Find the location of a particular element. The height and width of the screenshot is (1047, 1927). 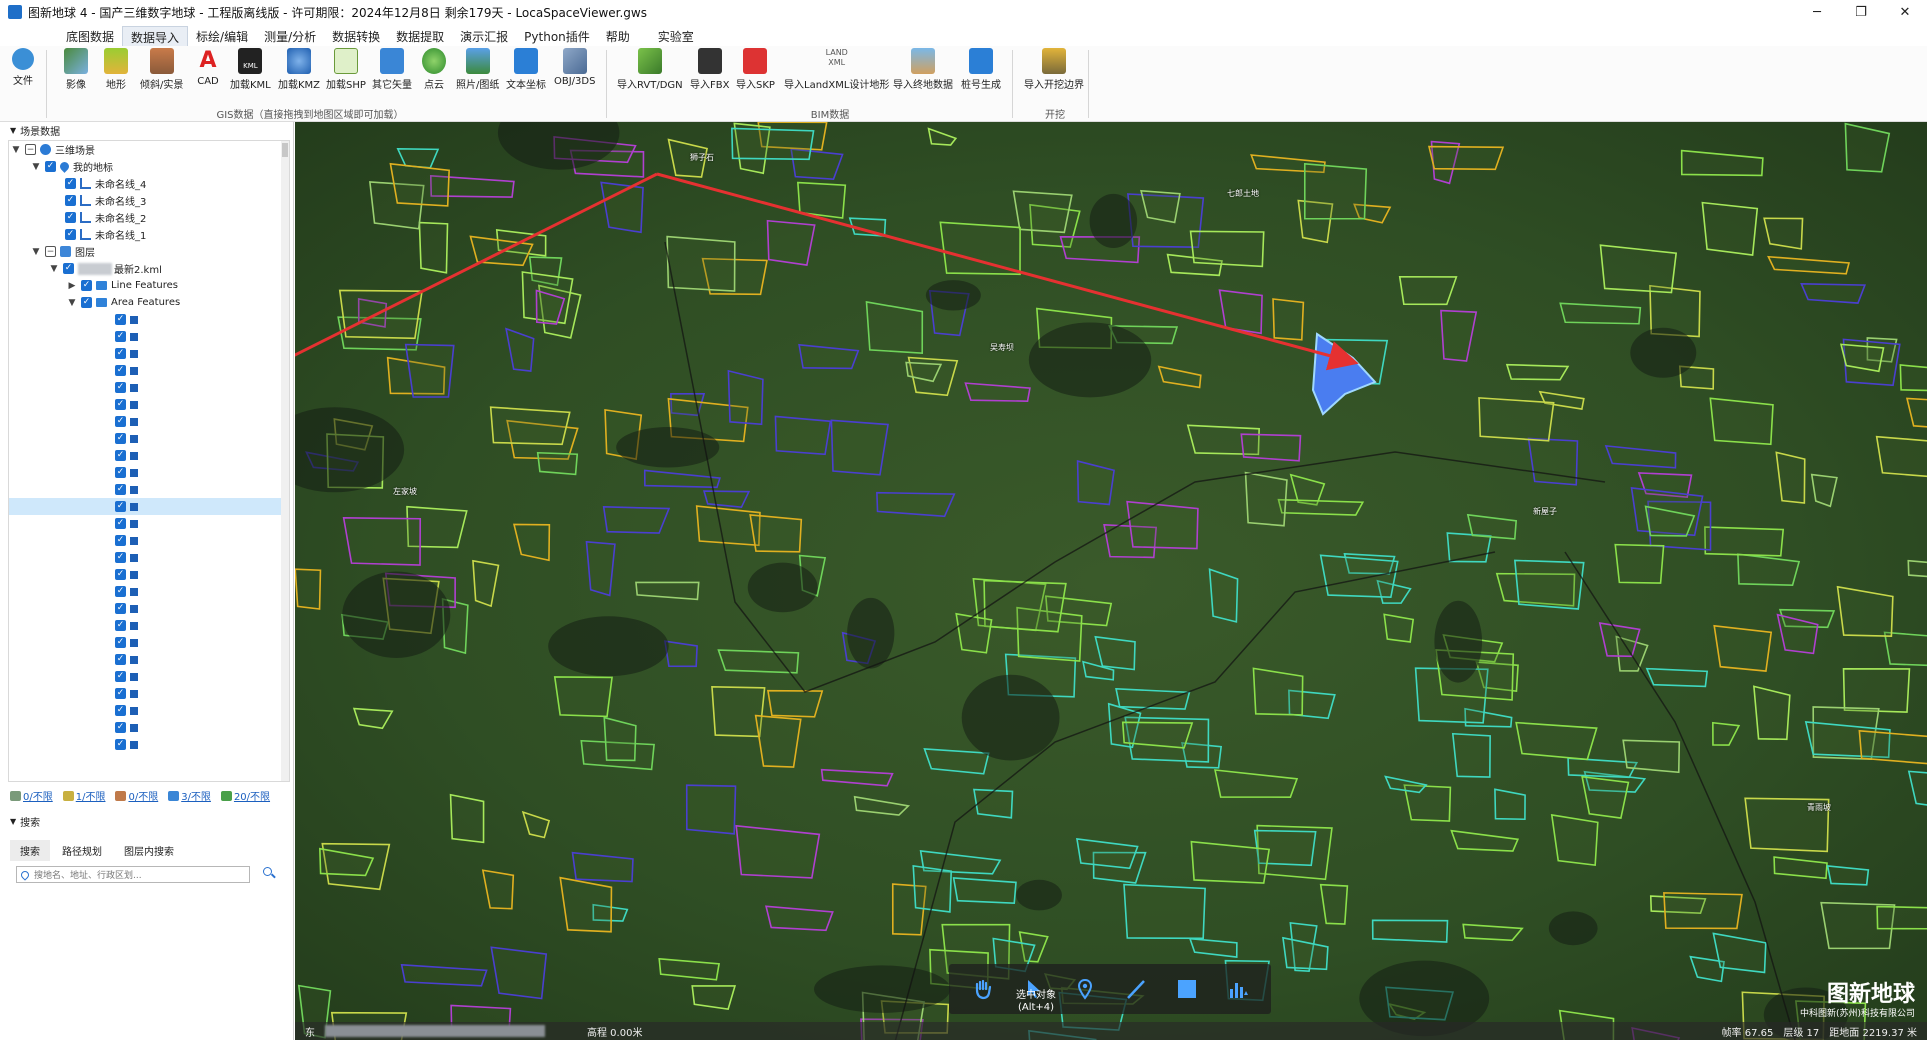

expand-icon: ▶ is located at coordinates (72, 286).